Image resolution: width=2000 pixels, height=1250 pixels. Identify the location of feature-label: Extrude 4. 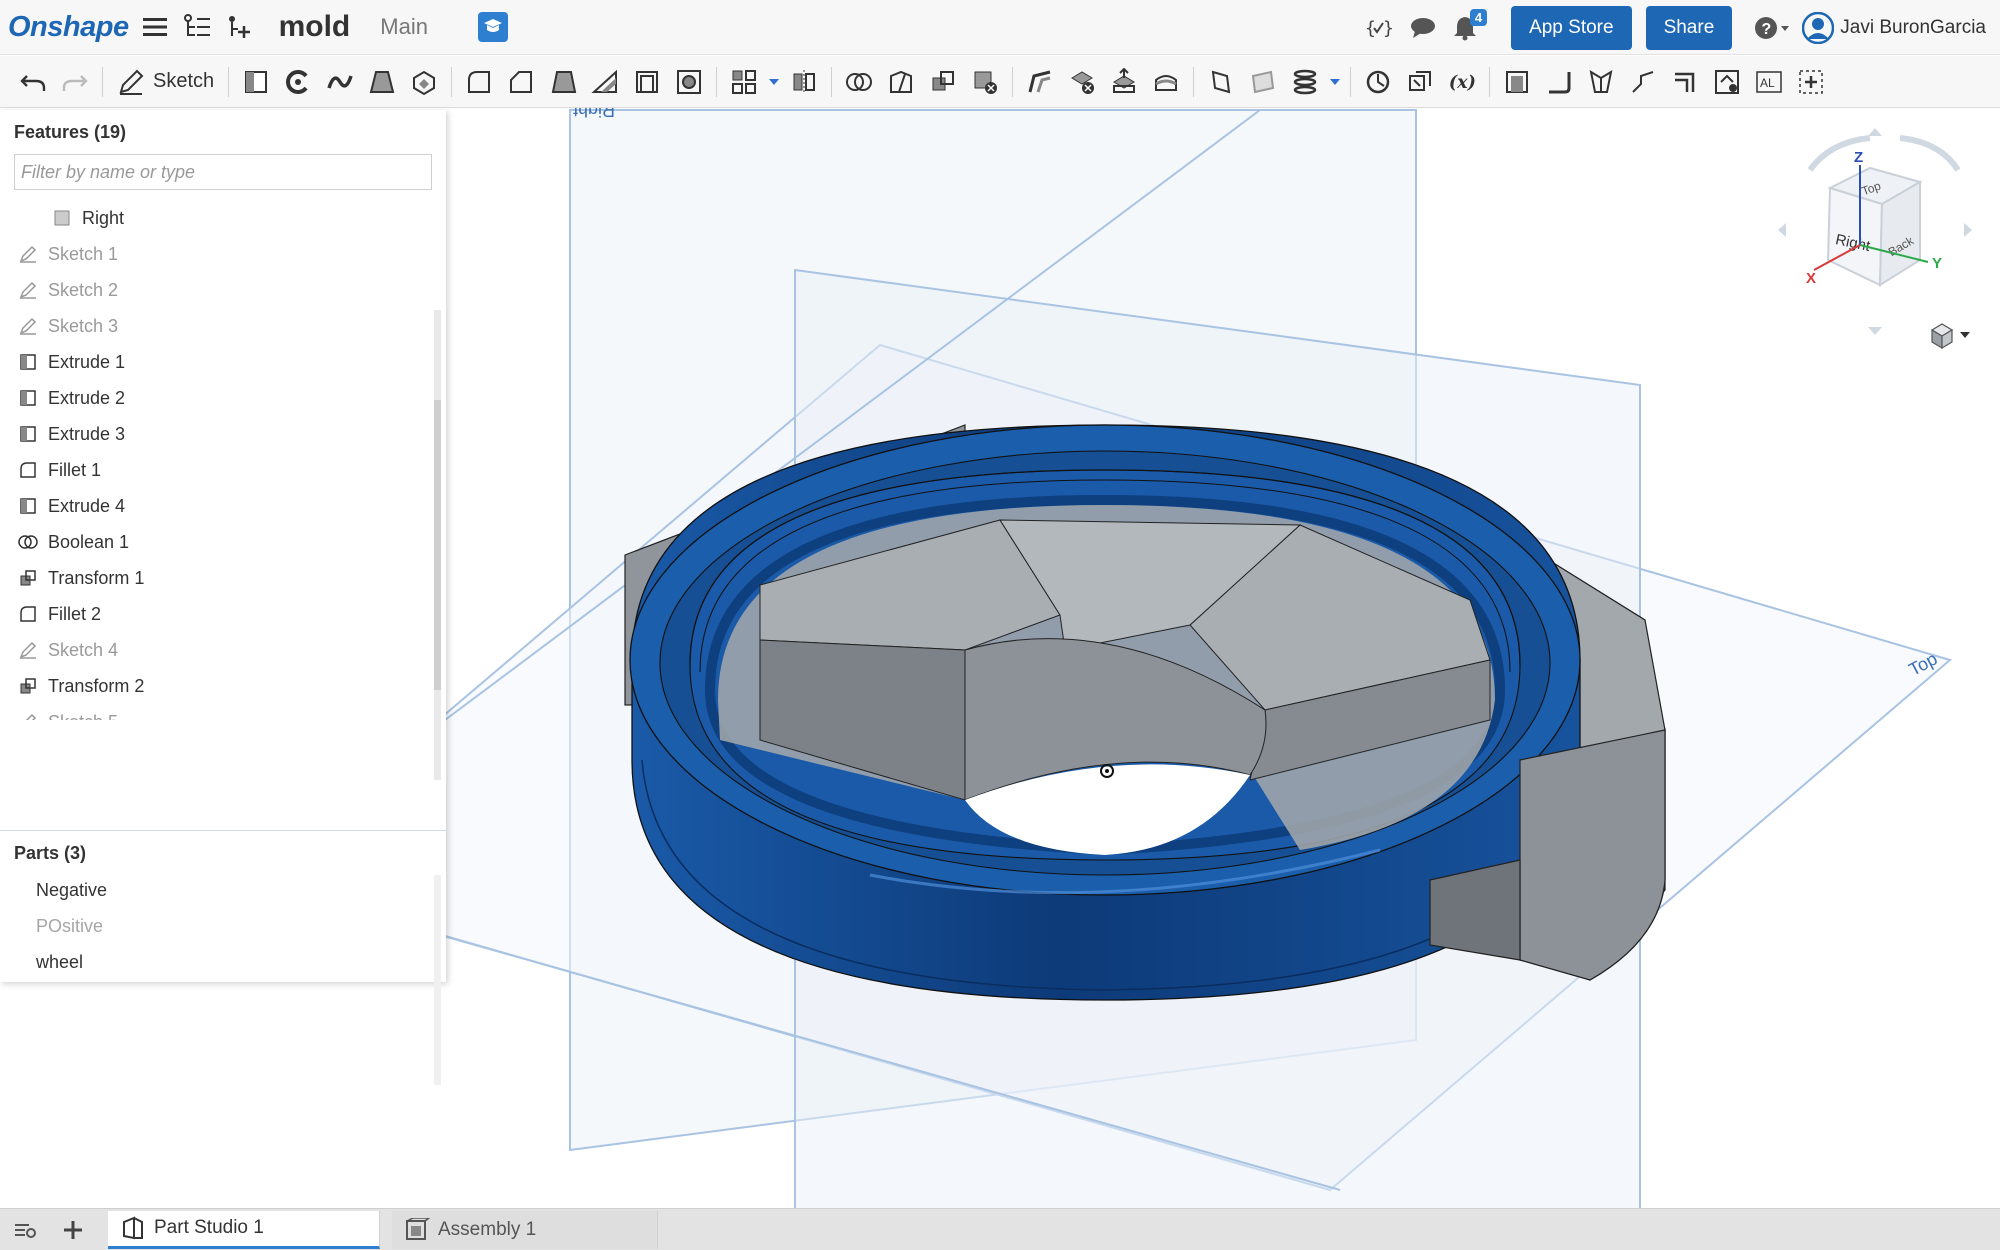
(87, 505).